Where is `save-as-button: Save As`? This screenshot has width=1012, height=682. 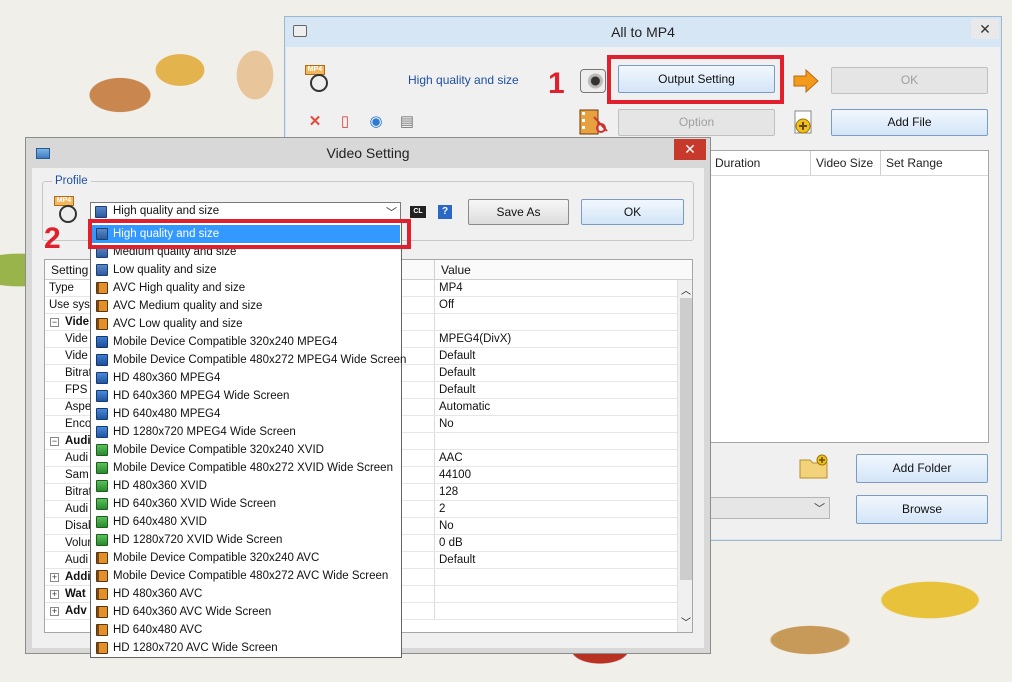 save-as-button: Save As is located at coordinates (518, 212).